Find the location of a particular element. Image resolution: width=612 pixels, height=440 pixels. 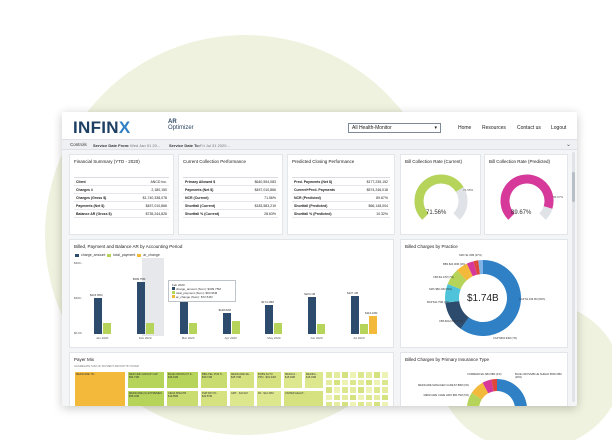

health-monitor-select: All Health-Monitor ▾ is located at coordinates (394, 128).